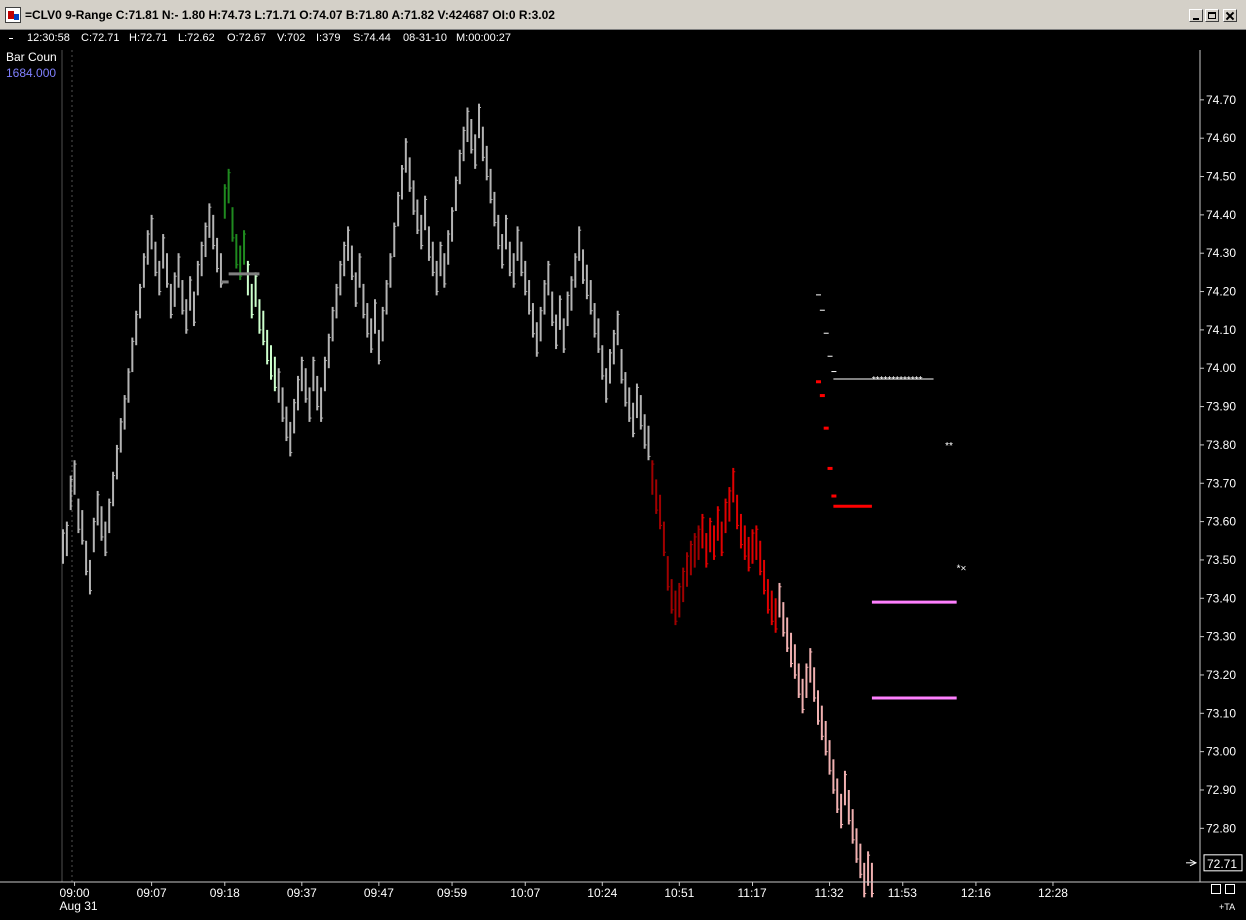 This screenshot has width=1246, height=920. I want to click on x-tick-label: 12:16, so click(976, 893).